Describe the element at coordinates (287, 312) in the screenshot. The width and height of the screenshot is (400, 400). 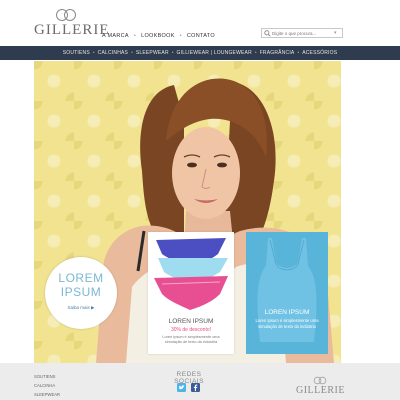
I see `tank-card-title: LOREN IPSUM` at that location.